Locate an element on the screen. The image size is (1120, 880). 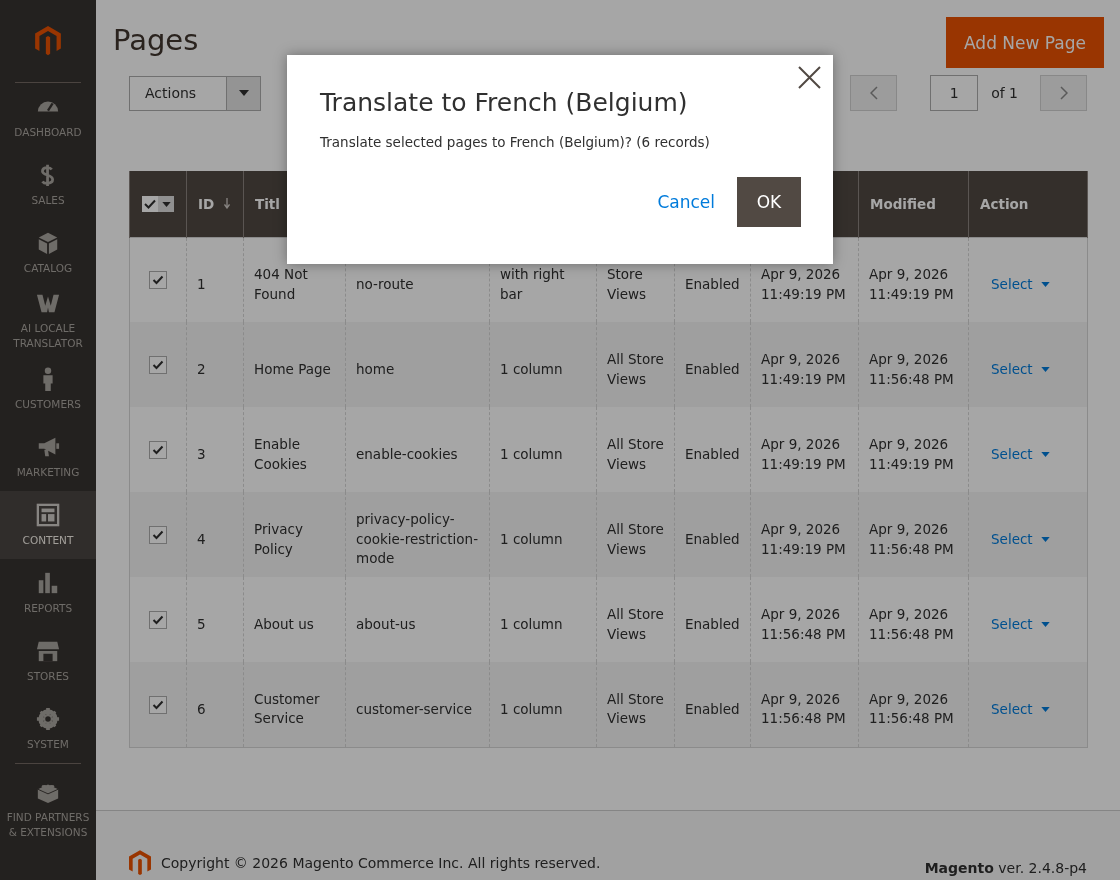
copyright-text: Copyright © 2026 Magento Commerce Inc. All rights reserved. is located at coordinates (381, 863).